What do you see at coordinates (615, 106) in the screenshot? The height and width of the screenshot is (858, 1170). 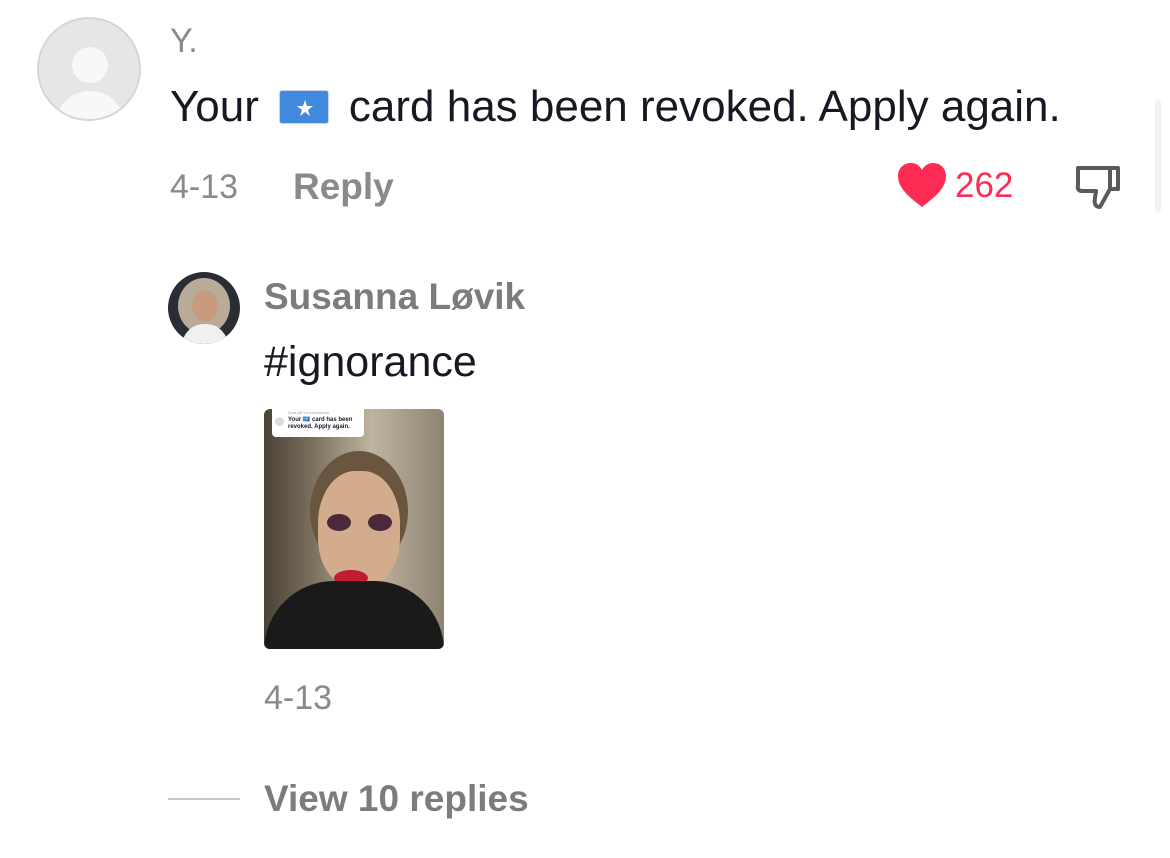 I see `comment-text: Your card has been revoked. Apply again.` at bounding box center [615, 106].